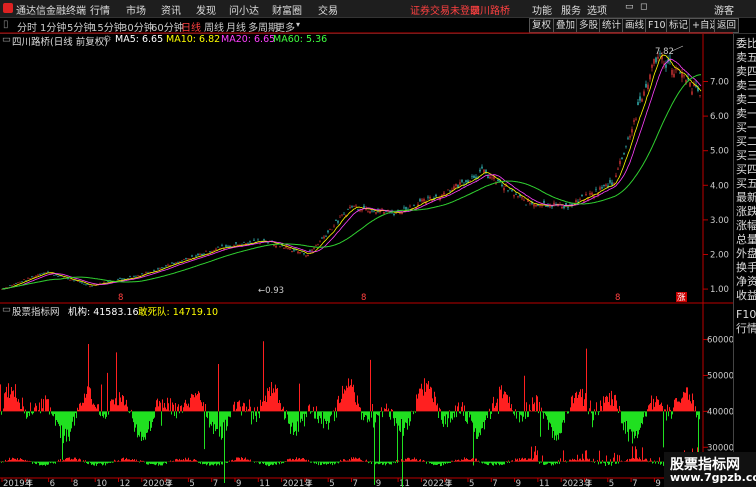 This screenshot has height=487, width=756. I want to click on sidebar-volume: 总量, so click(746, 239).